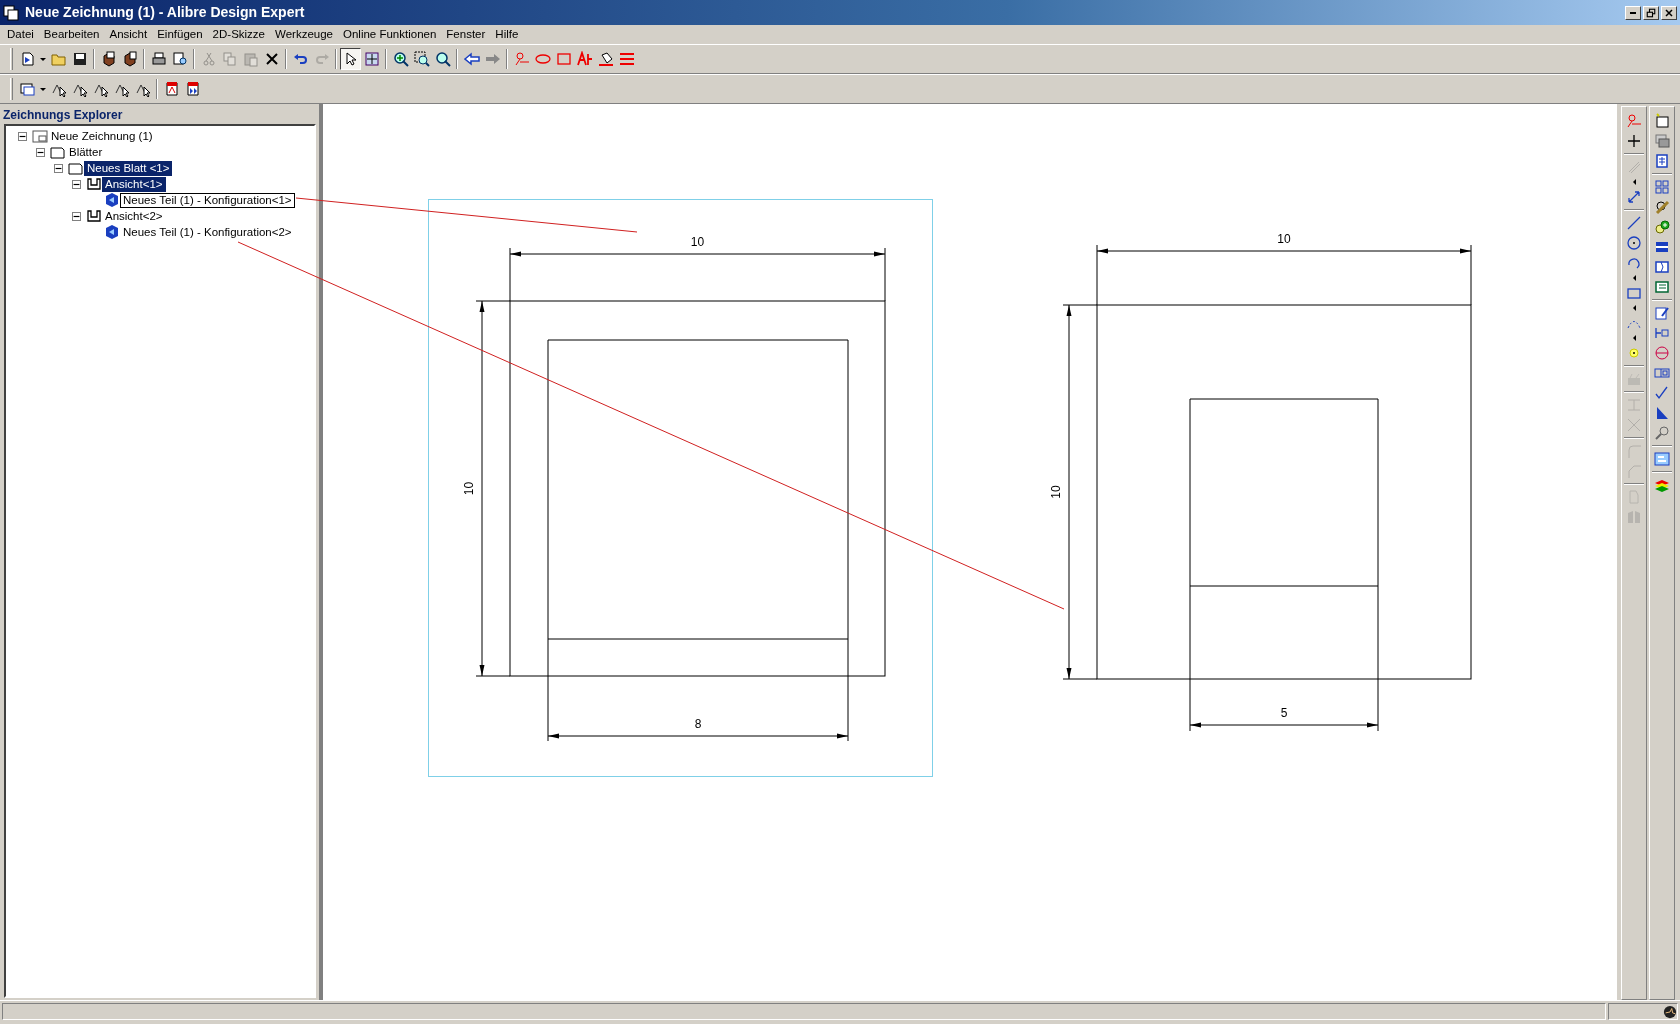 Image resolution: width=1680 pixels, height=1024 pixels. I want to click on tree-item: Blätter, so click(86, 152).